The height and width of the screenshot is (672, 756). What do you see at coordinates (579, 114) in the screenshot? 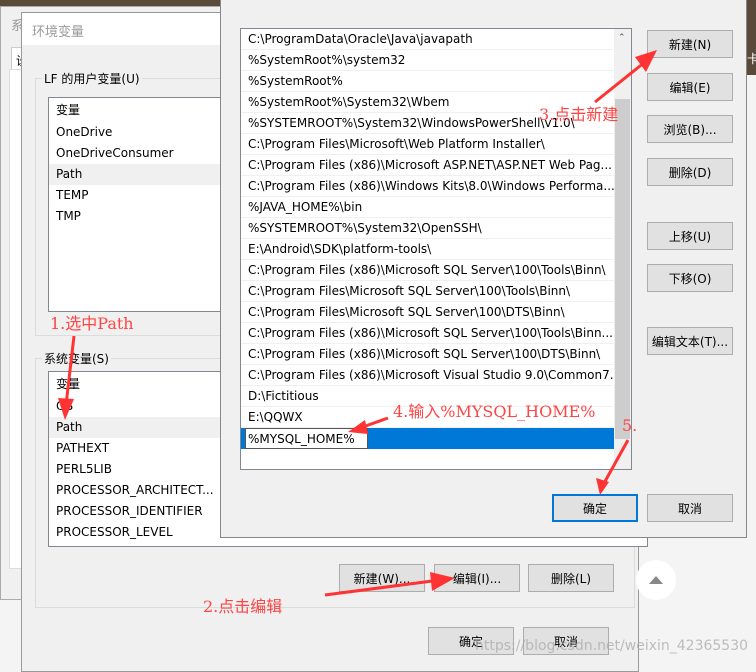
I see `annotation-step3: 3.点击新建` at bounding box center [579, 114].